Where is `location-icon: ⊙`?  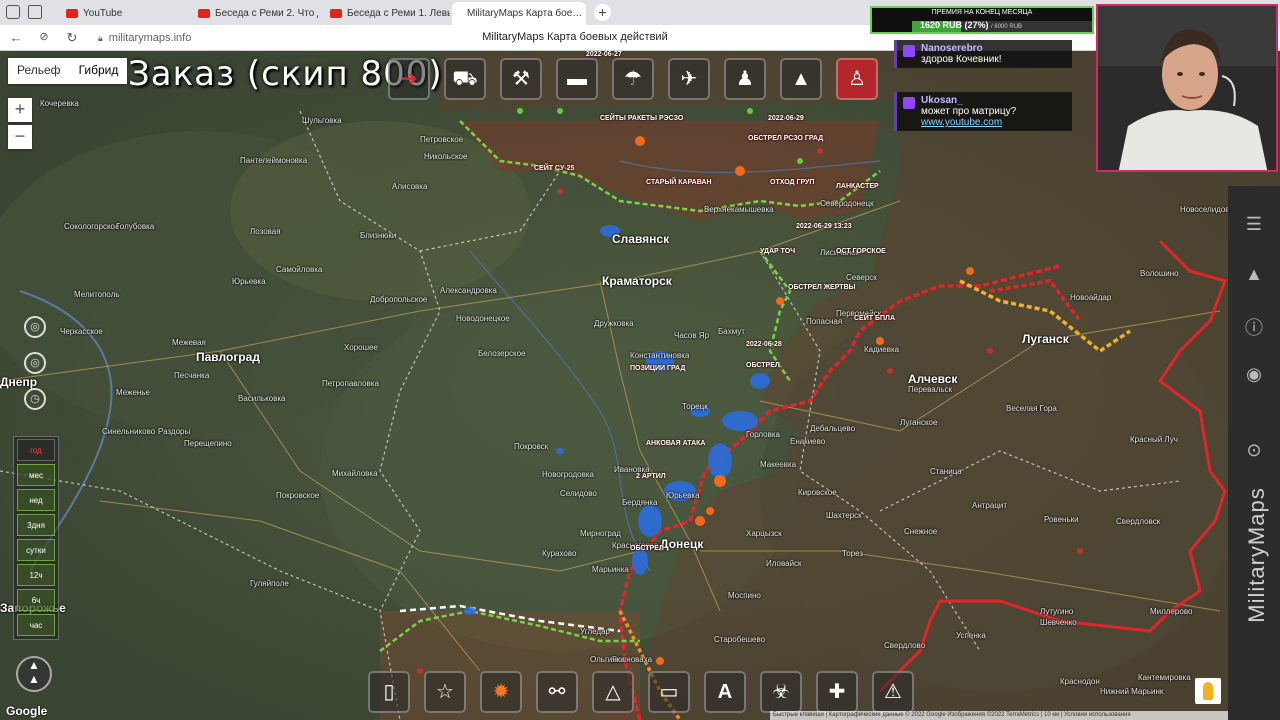
location-icon: ⊙ is located at coordinates (1254, 450).